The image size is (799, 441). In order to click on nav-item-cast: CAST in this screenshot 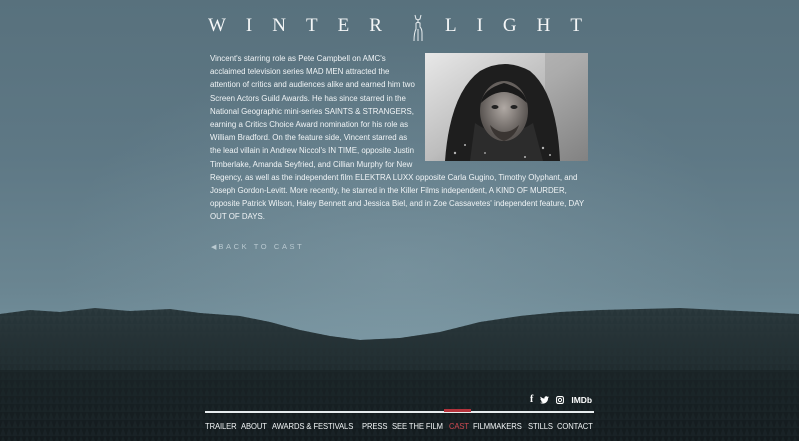, I will do `click(459, 426)`.